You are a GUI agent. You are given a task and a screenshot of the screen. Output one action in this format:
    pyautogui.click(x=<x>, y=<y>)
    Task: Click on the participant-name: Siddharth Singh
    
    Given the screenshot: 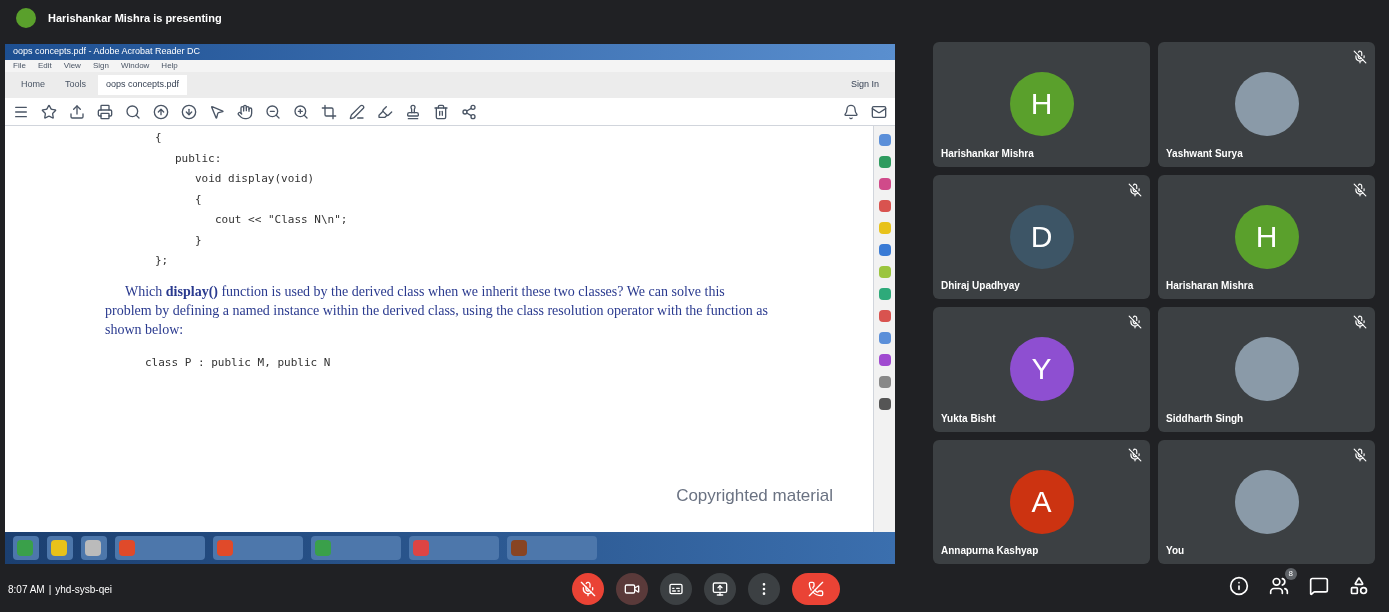 What is the action you would take?
    pyautogui.click(x=1205, y=418)
    